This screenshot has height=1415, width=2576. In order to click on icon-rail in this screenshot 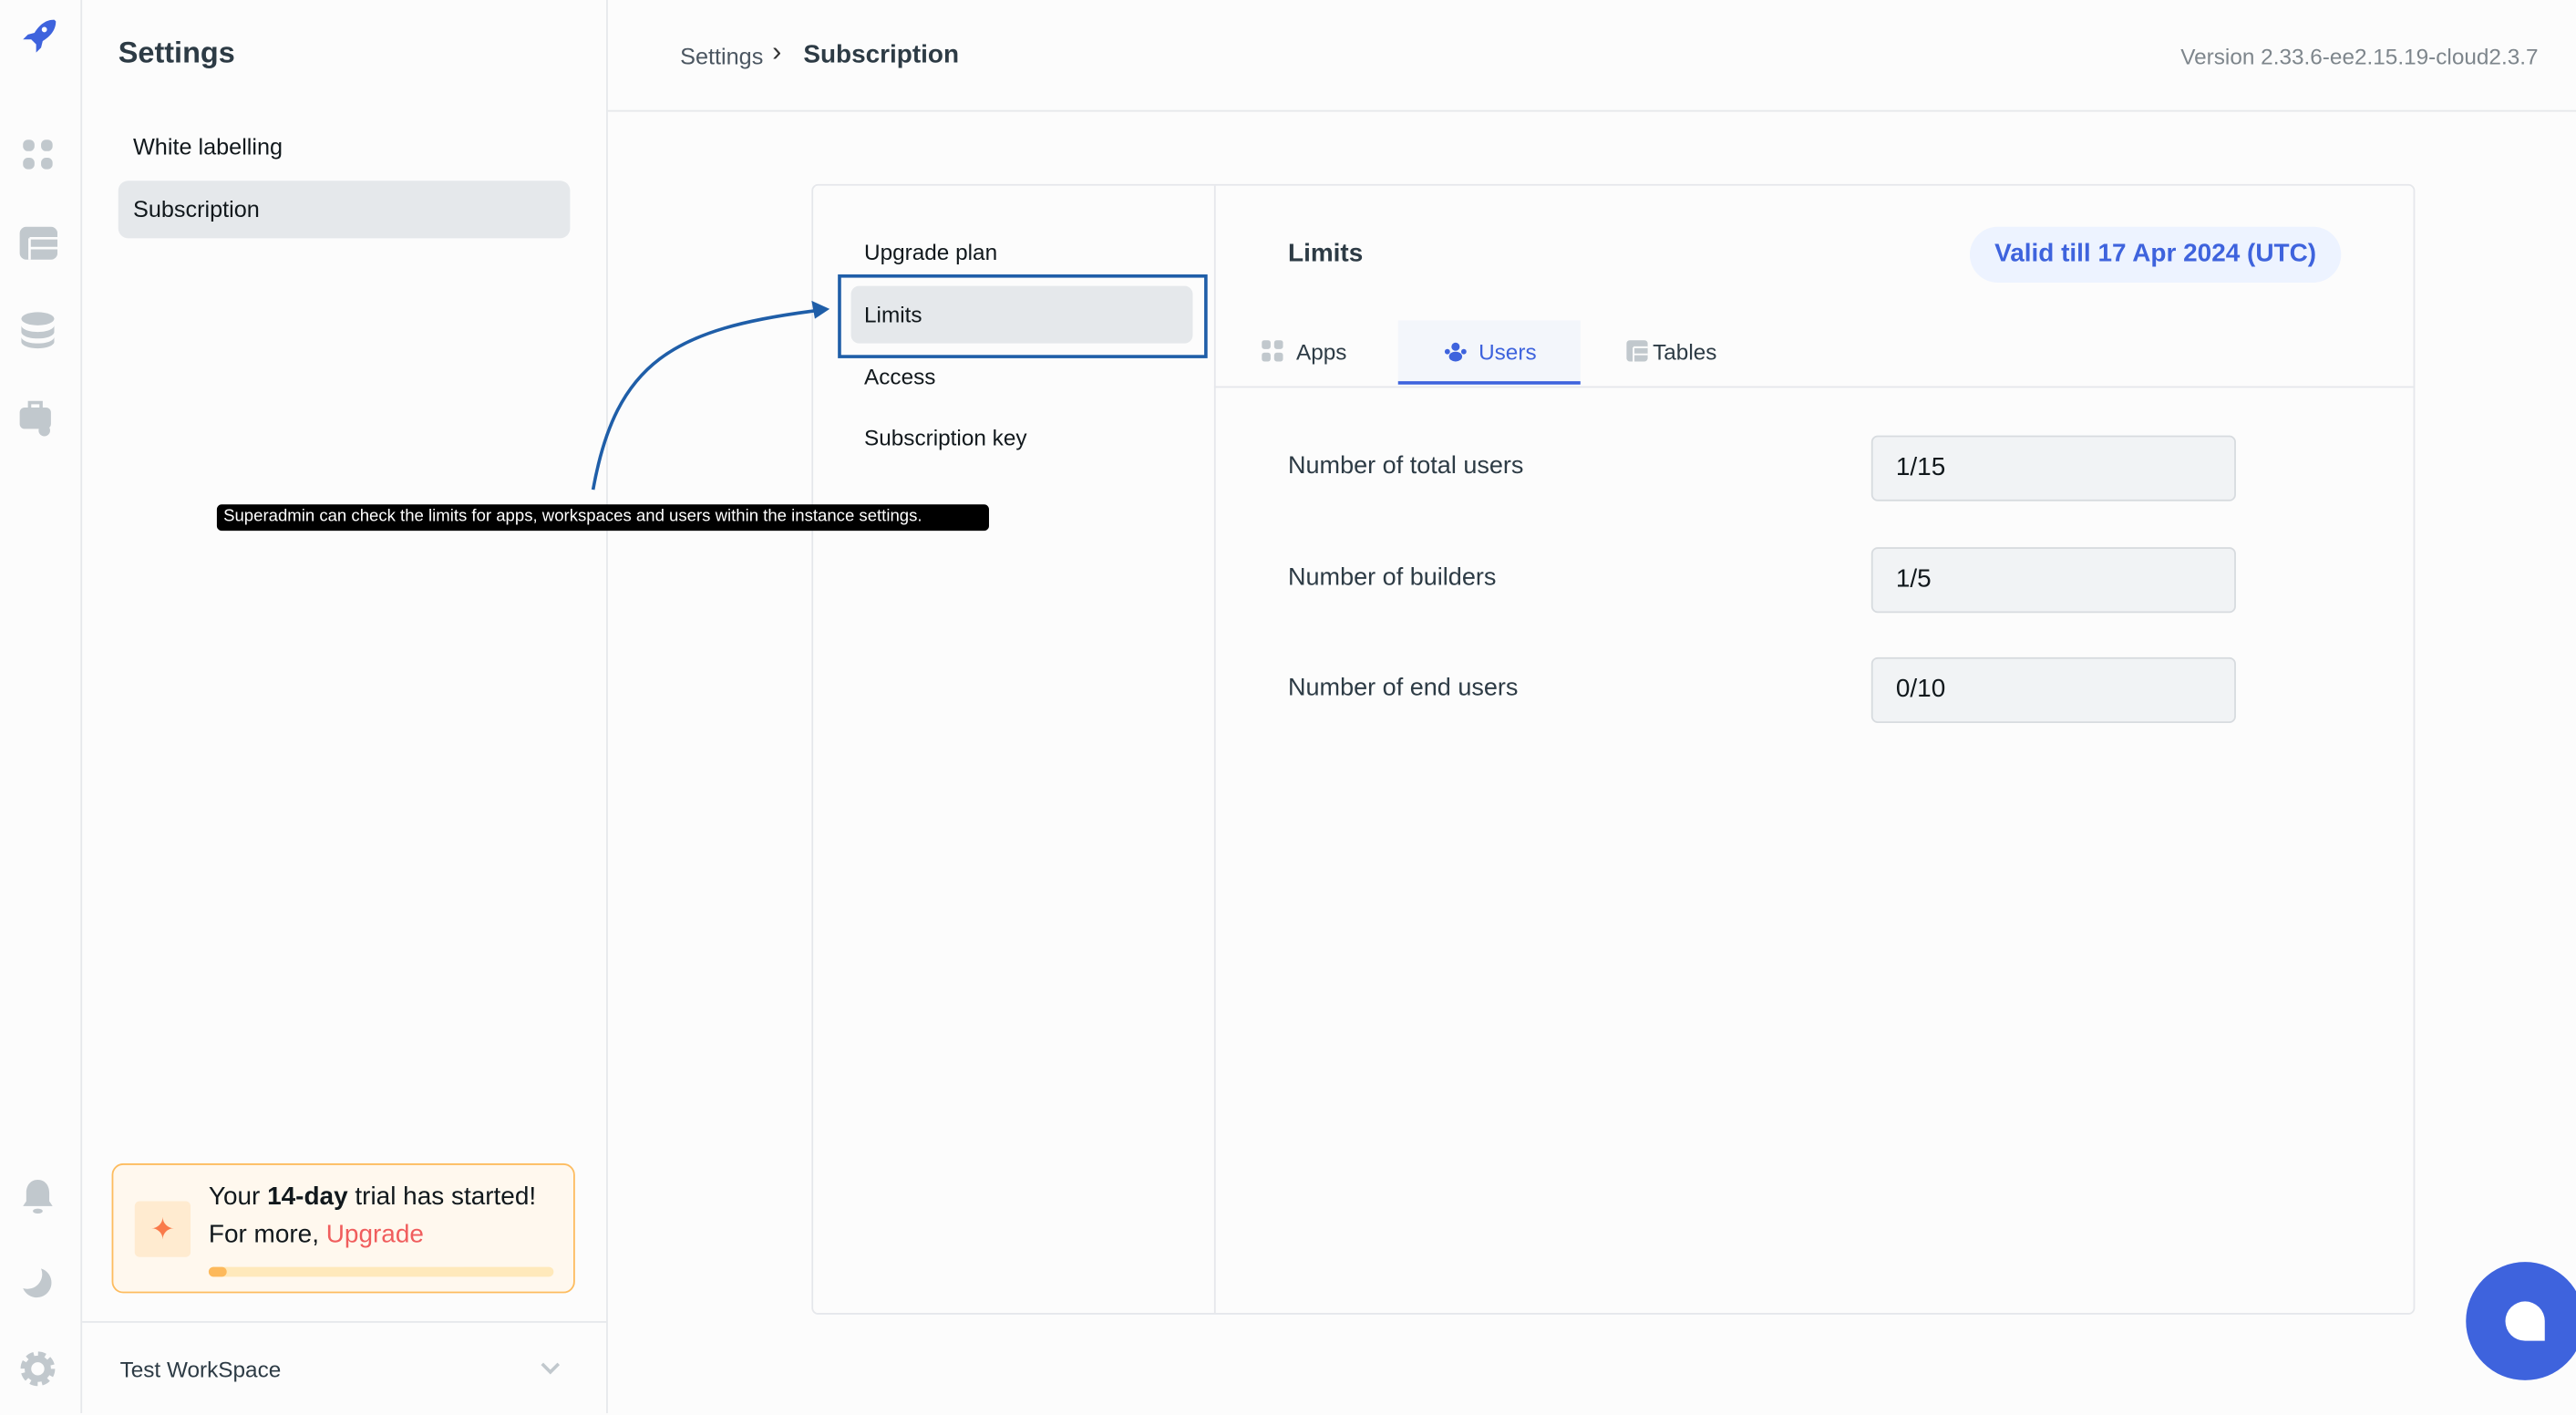, I will do `click(41, 706)`.